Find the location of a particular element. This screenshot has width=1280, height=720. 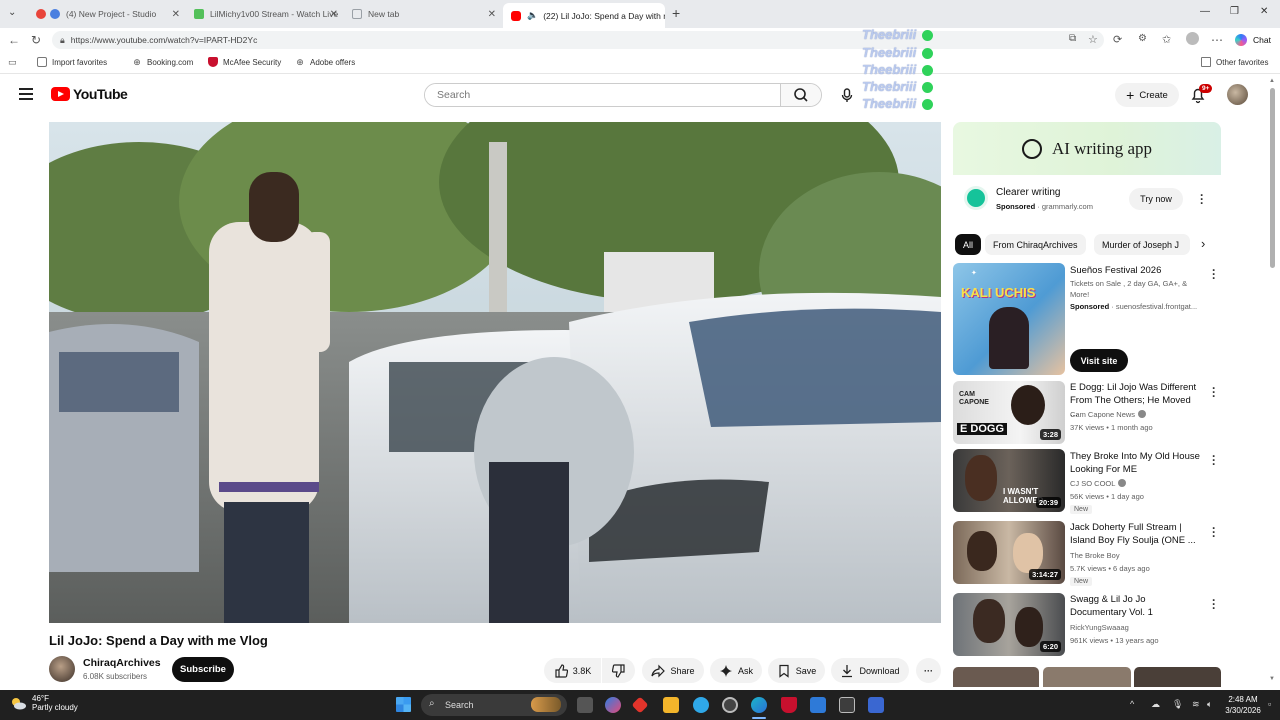

recommendation-channel: The Broke Boy is located at coordinates (1095, 555).